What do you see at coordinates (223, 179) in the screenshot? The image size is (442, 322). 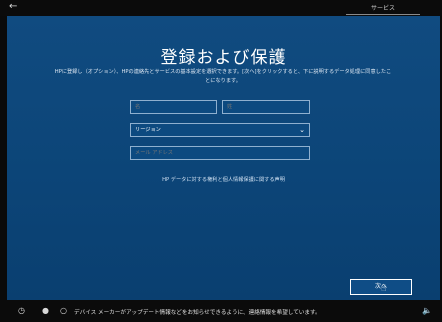 I see `privacy-statement-link: HP データに対する権利と個人情報保護に関する声明` at bounding box center [223, 179].